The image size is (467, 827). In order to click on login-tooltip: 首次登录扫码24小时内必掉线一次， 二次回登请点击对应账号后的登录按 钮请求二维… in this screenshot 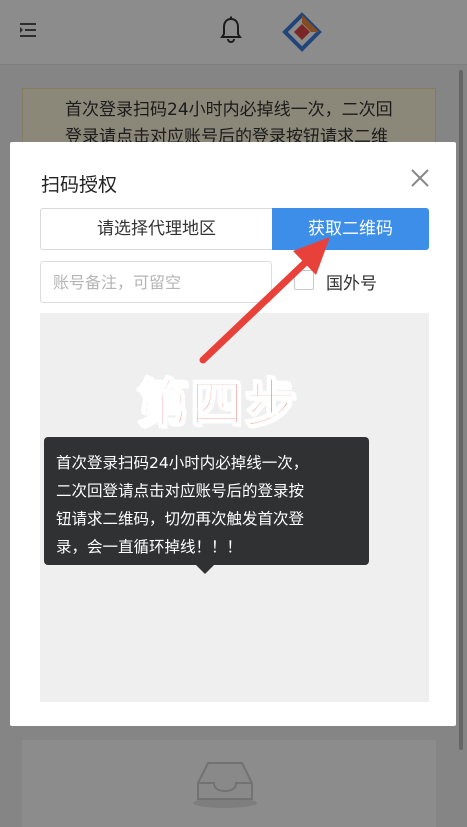, I will do `click(206, 501)`.